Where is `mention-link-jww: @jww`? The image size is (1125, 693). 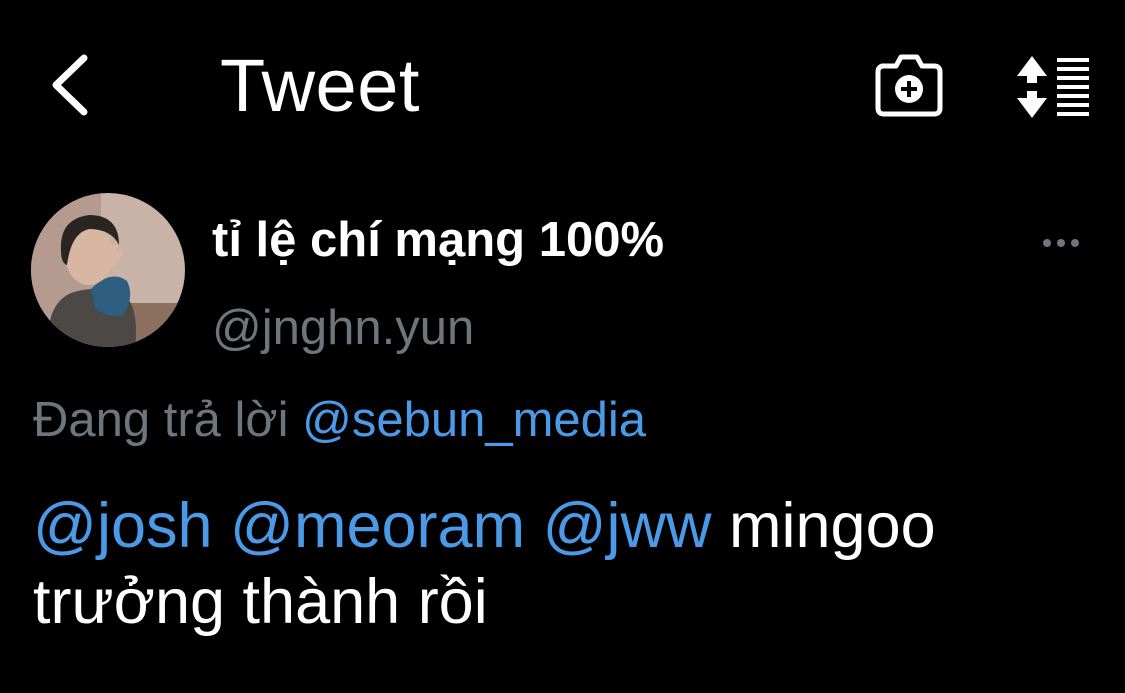 mention-link-jww: @jww is located at coordinates (627, 526).